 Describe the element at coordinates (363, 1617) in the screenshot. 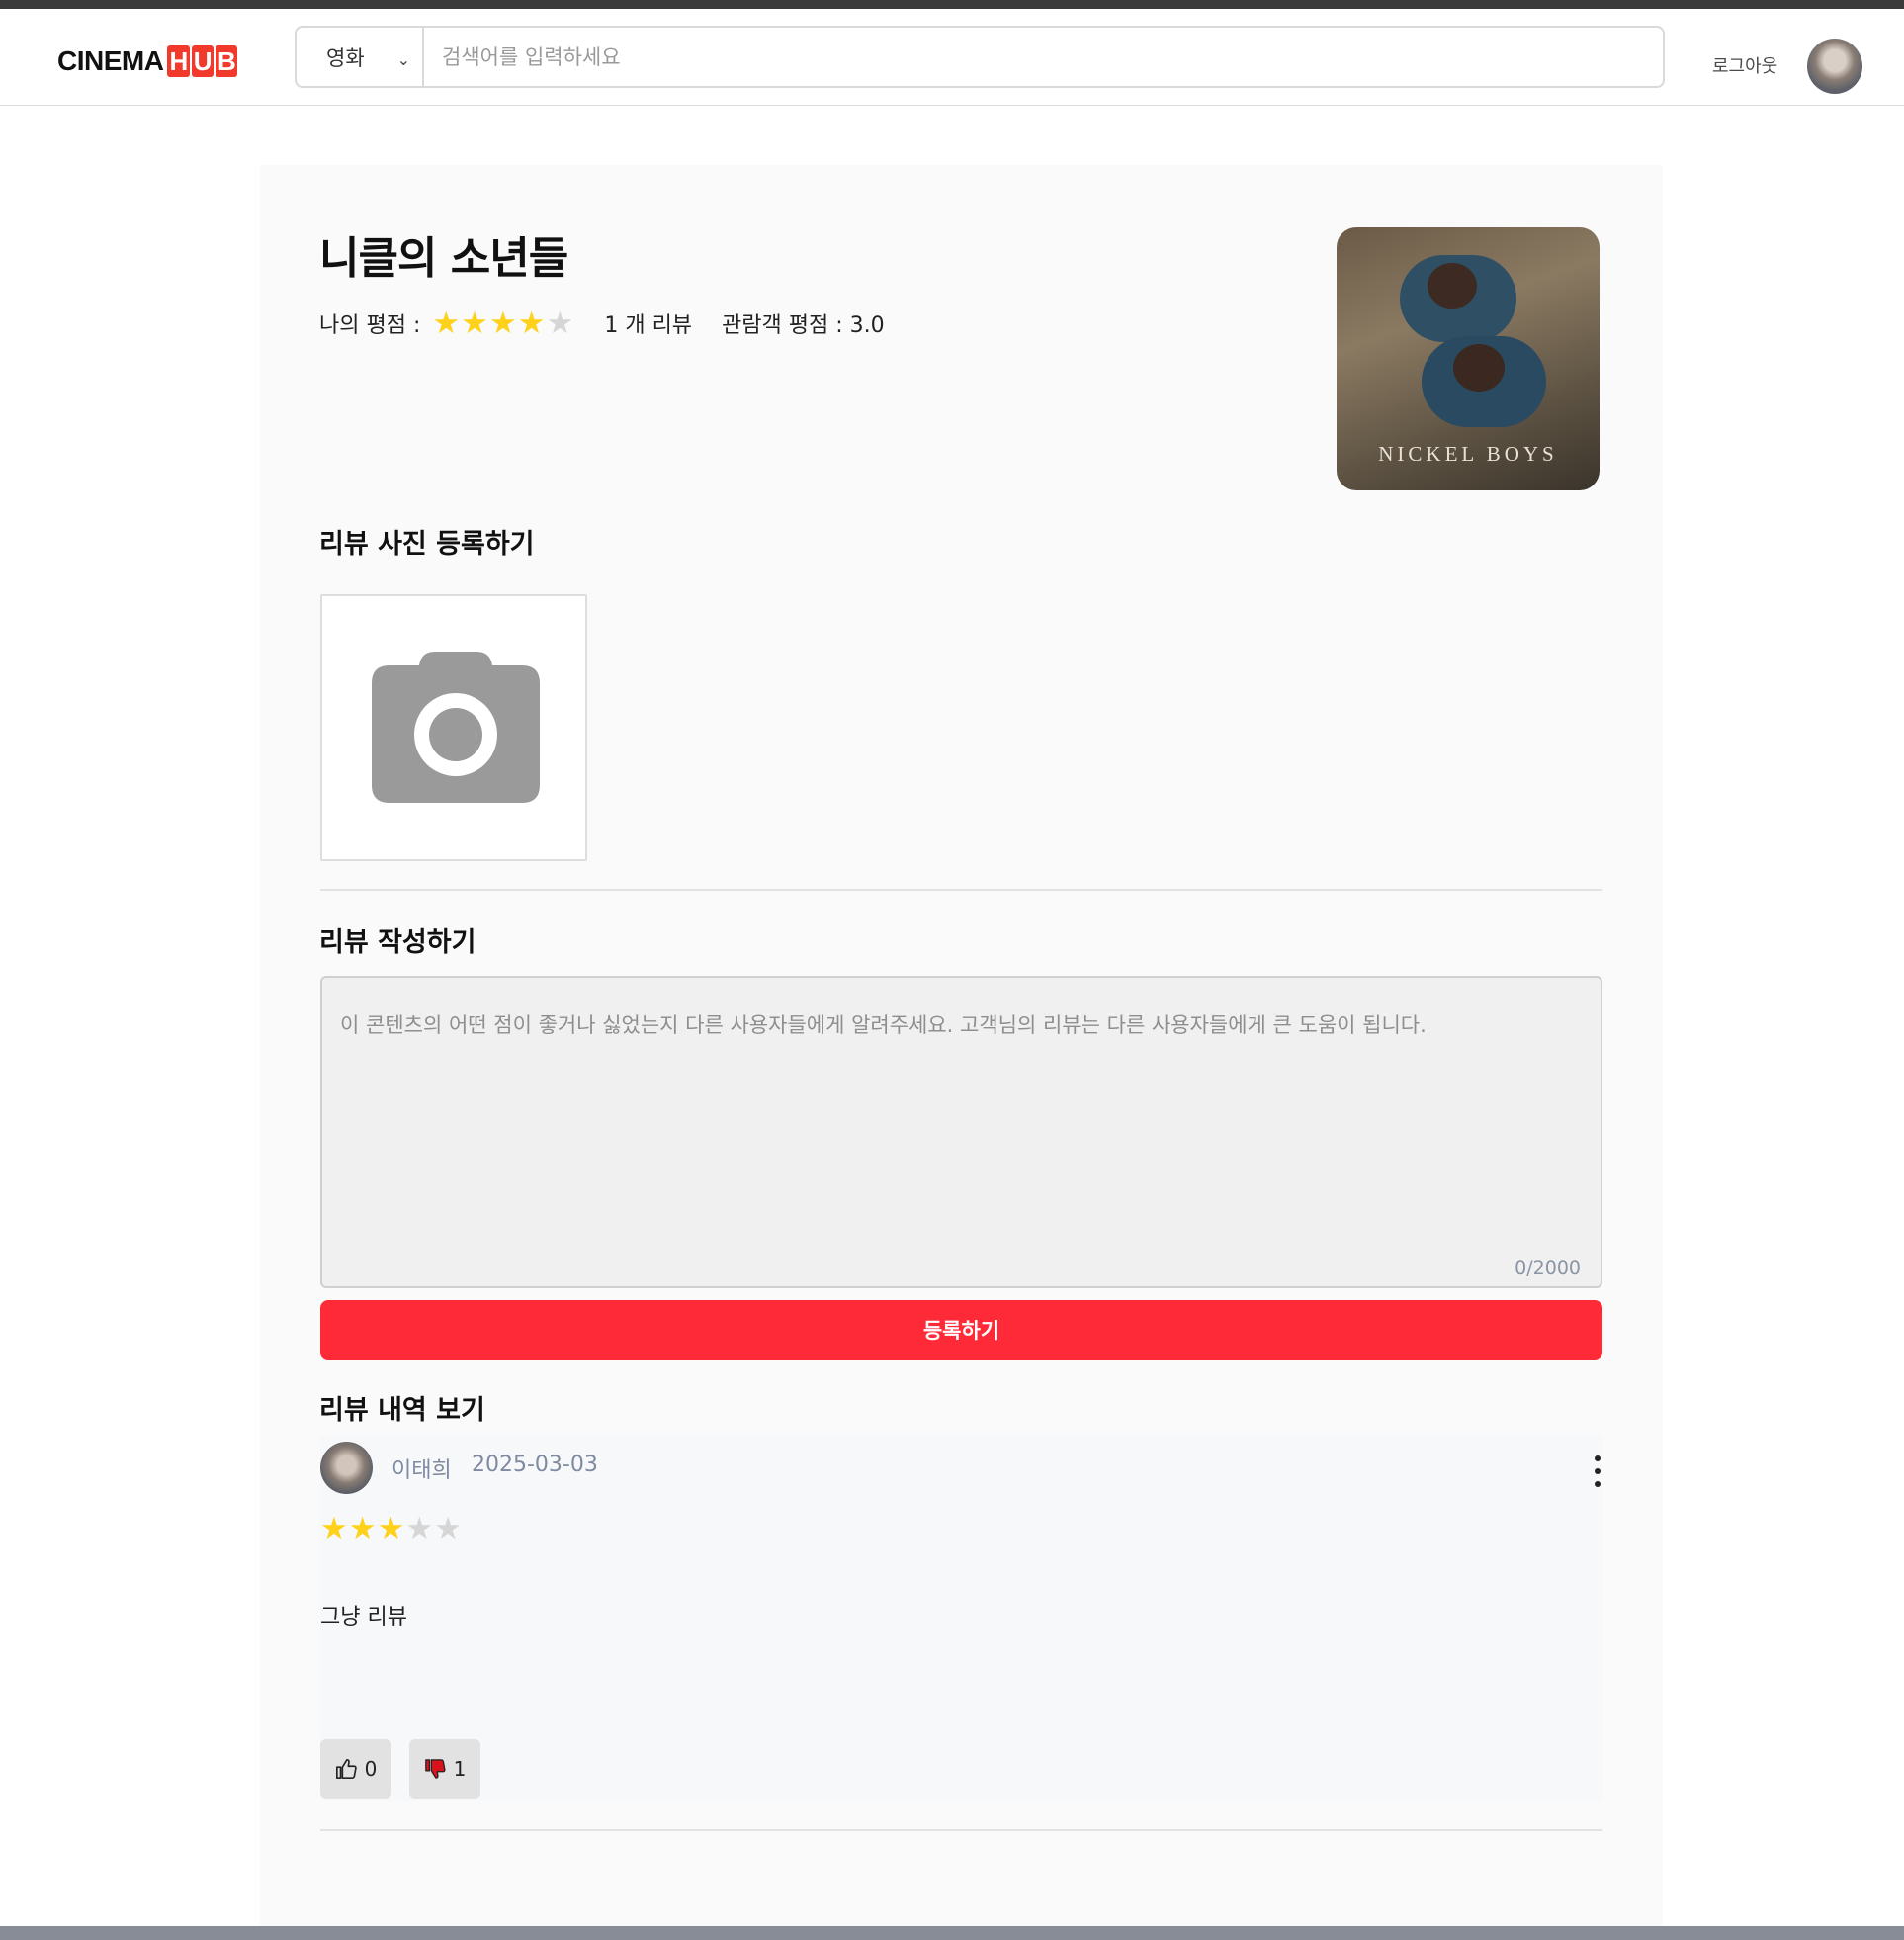

I see `review-body: 그냥 리뷰` at that location.